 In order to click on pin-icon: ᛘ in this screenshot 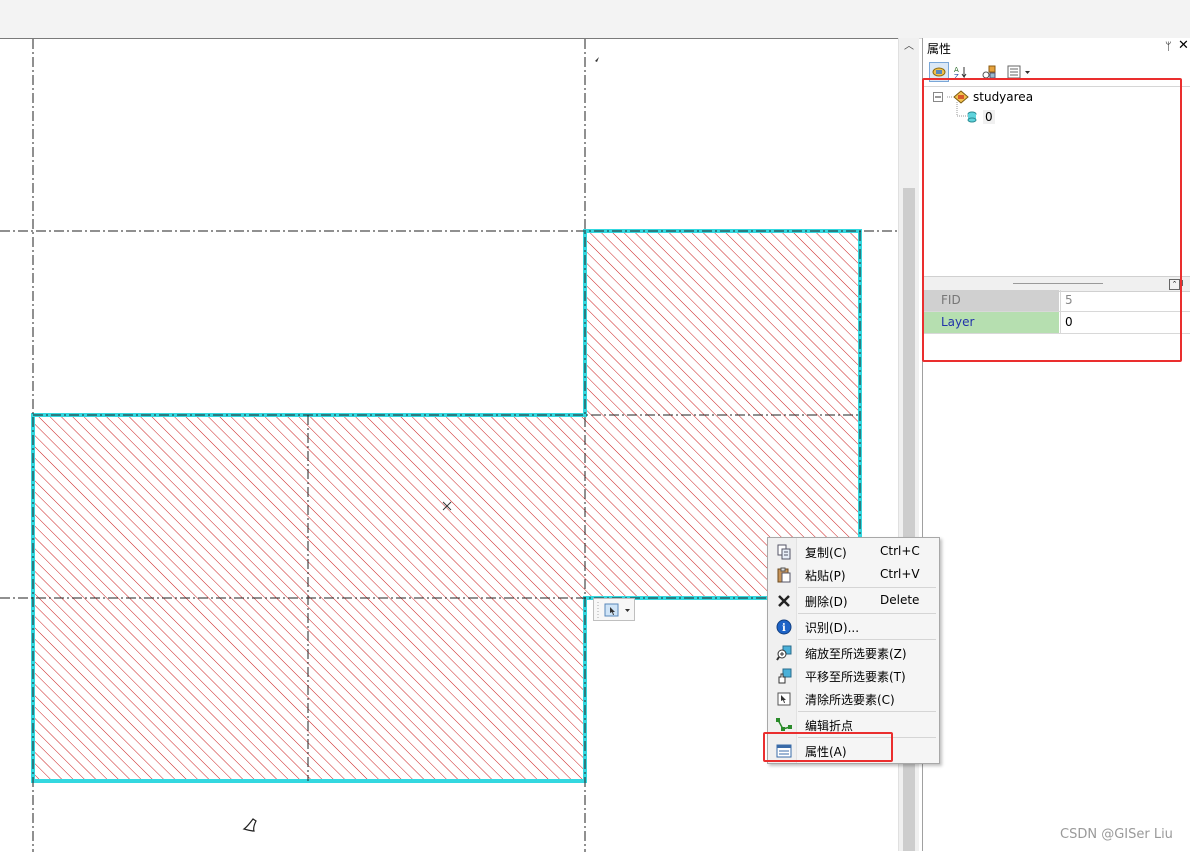, I will do `click(1168, 46)`.